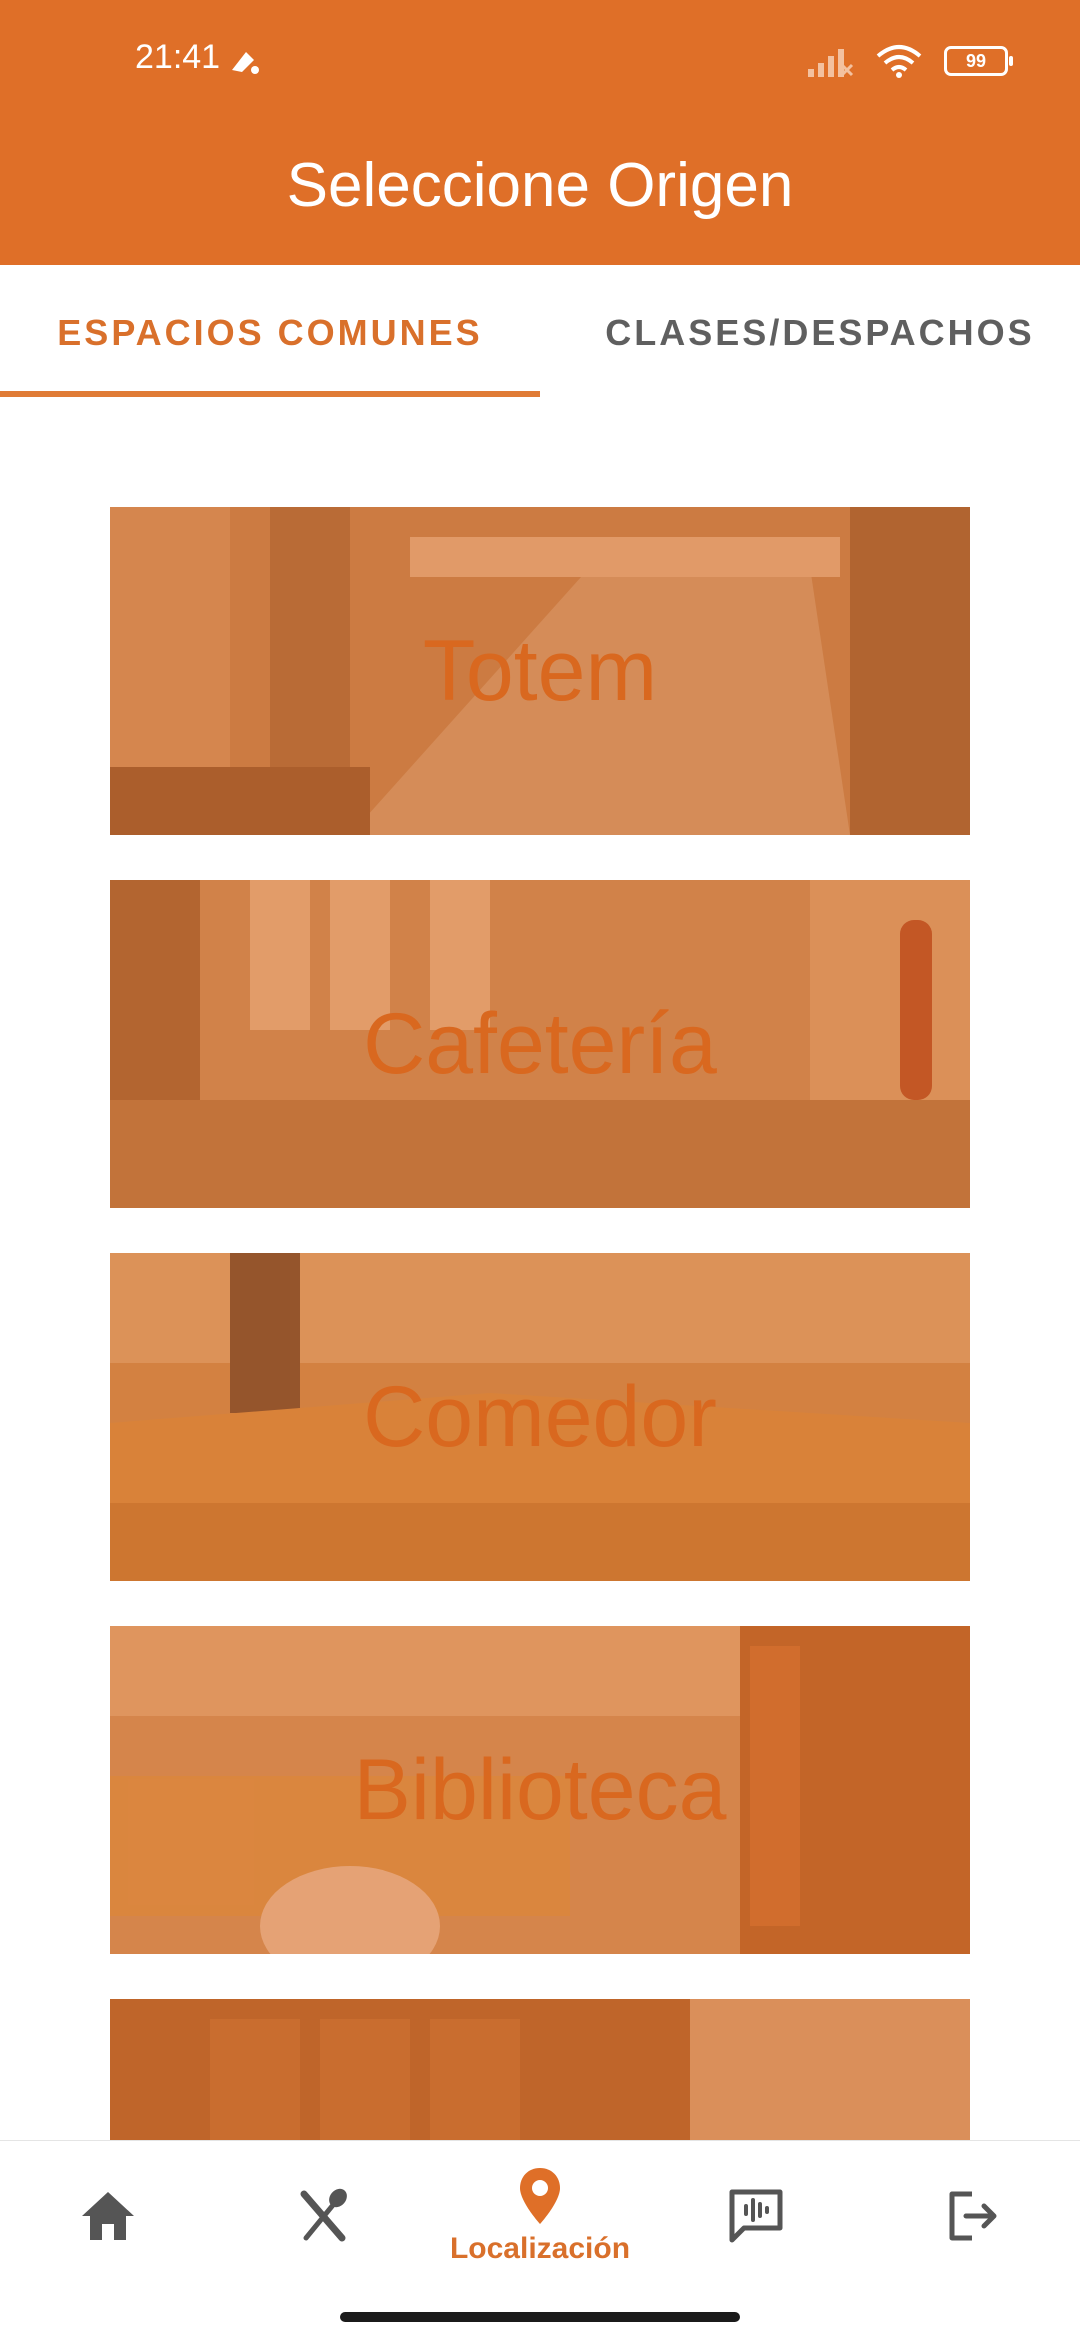 The width and height of the screenshot is (1080, 2341). I want to click on card-title: Totem, so click(540, 670).